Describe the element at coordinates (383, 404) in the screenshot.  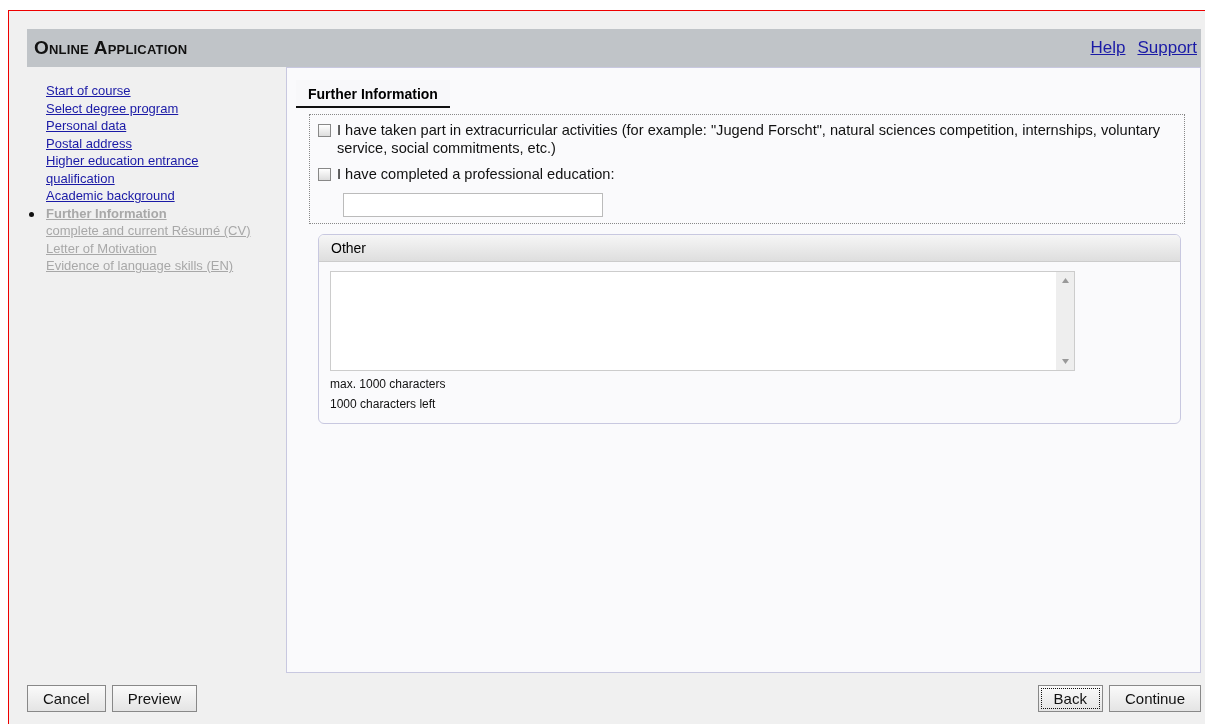
I see `hint-text: 1000 characters left` at that location.